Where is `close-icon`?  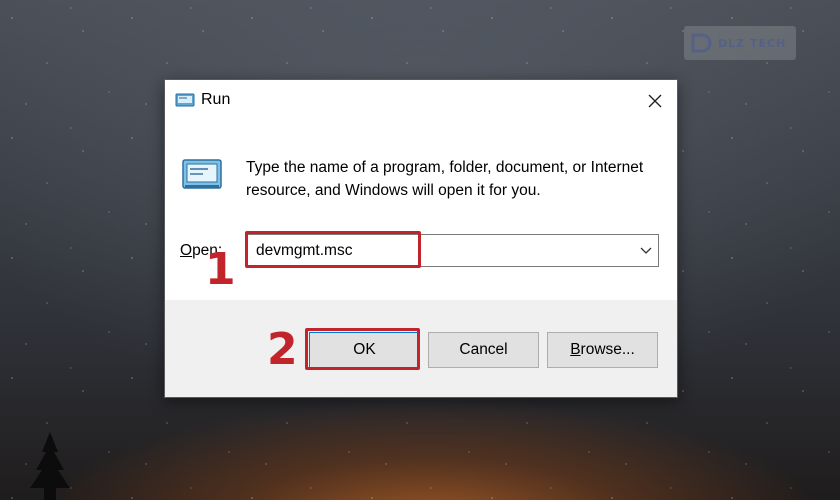
close-icon is located at coordinates (655, 101).